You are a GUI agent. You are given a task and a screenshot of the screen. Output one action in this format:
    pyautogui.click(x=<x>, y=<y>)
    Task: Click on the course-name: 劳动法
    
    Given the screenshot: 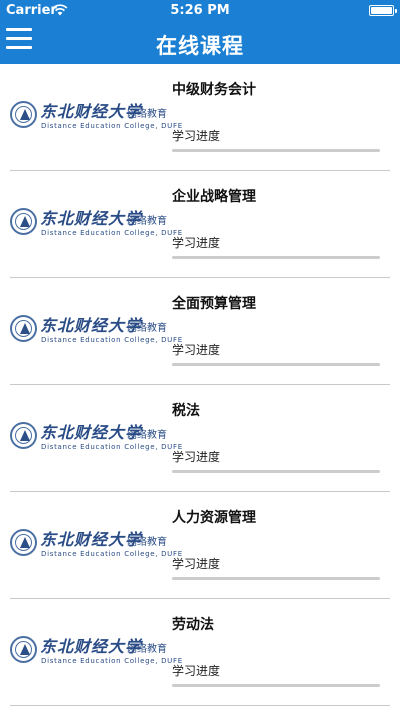 What is the action you would take?
    pyautogui.click(x=193, y=625)
    